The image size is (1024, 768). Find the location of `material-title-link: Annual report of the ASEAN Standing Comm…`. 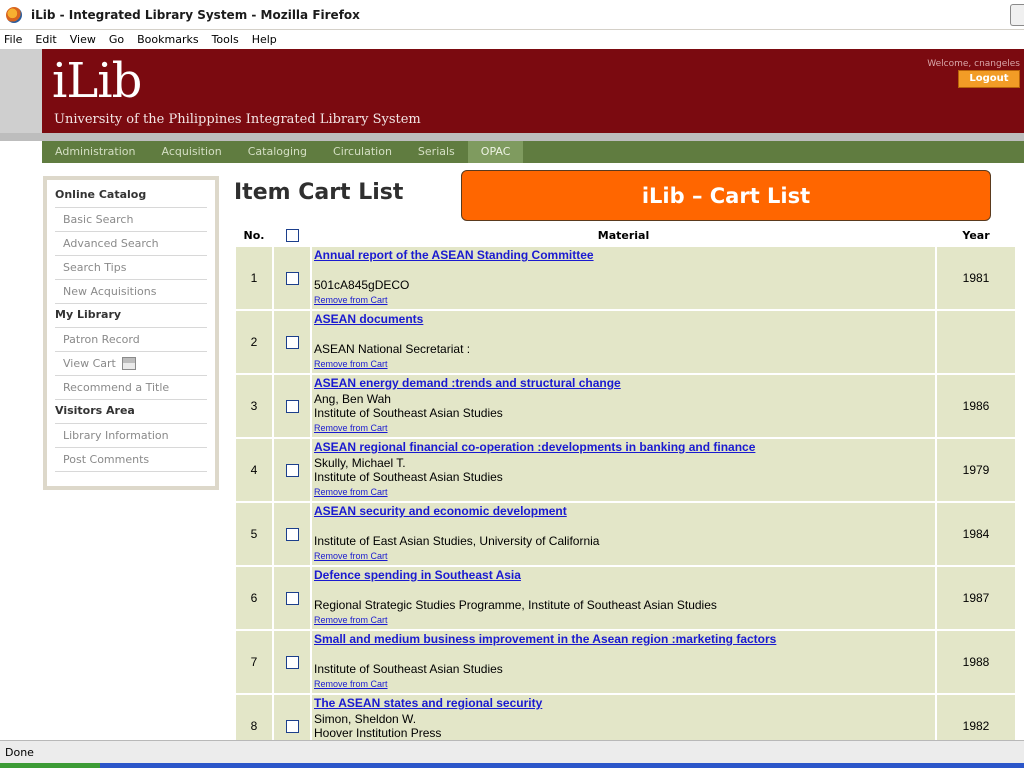

material-title-link: Annual report of the ASEAN Standing Comm… is located at coordinates (454, 255).